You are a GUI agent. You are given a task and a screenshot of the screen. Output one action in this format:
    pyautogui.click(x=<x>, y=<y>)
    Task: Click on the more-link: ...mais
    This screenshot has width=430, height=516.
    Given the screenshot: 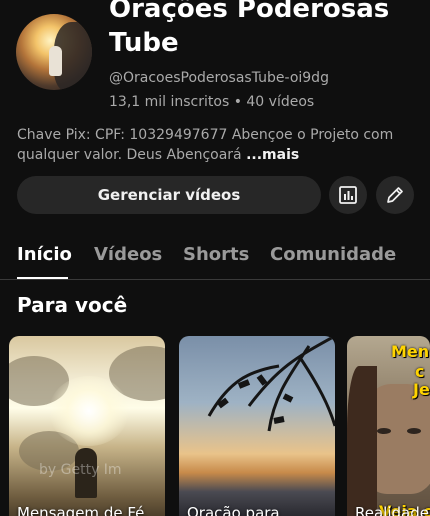 What is the action you would take?
    pyautogui.click(x=272, y=155)
    